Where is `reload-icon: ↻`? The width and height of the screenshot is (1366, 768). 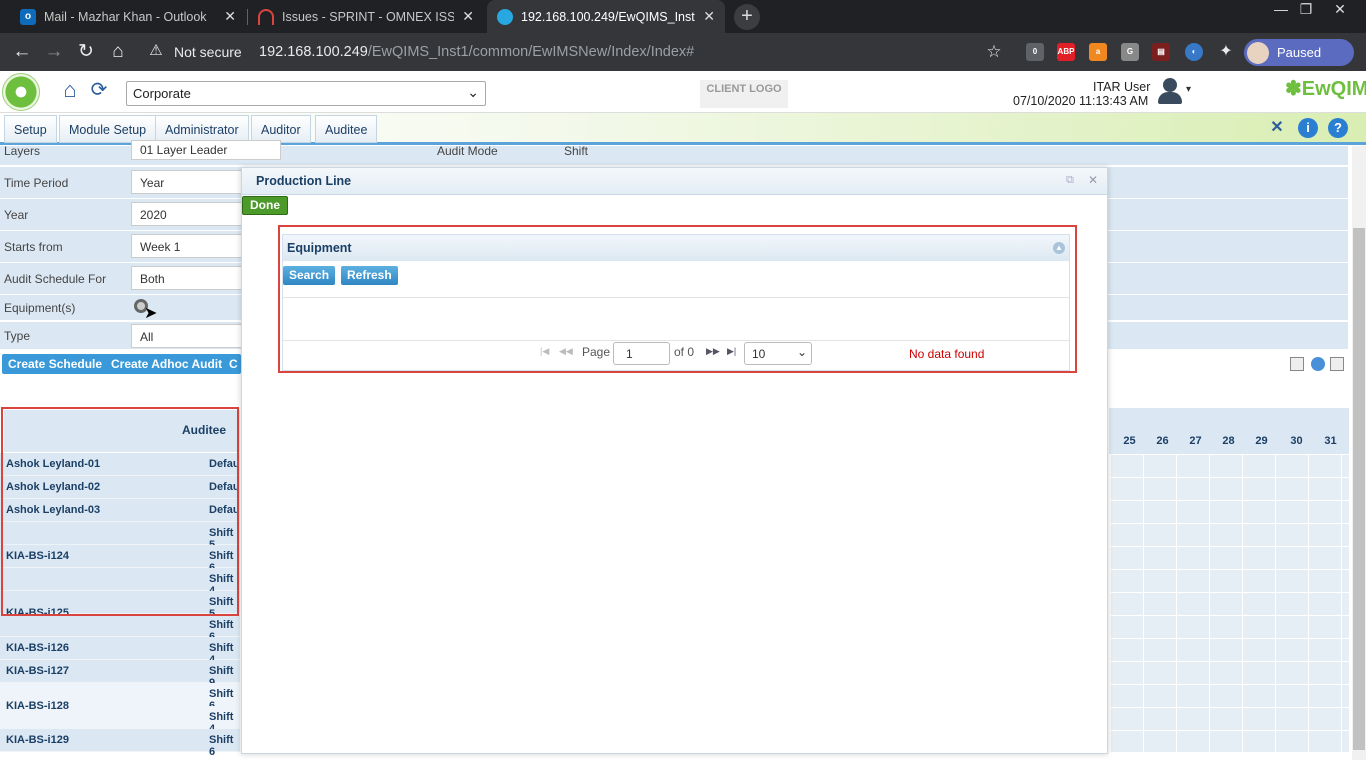
reload-icon: ↻ is located at coordinates (86, 52).